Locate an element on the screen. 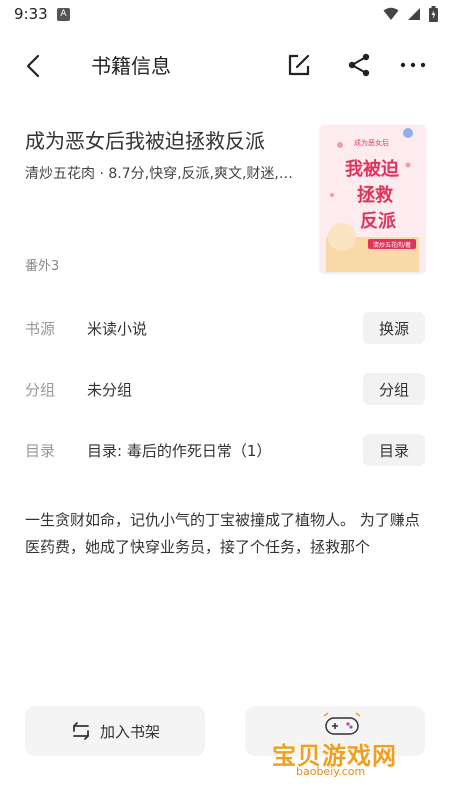  shelf-icon is located at coordinates (81, 731).